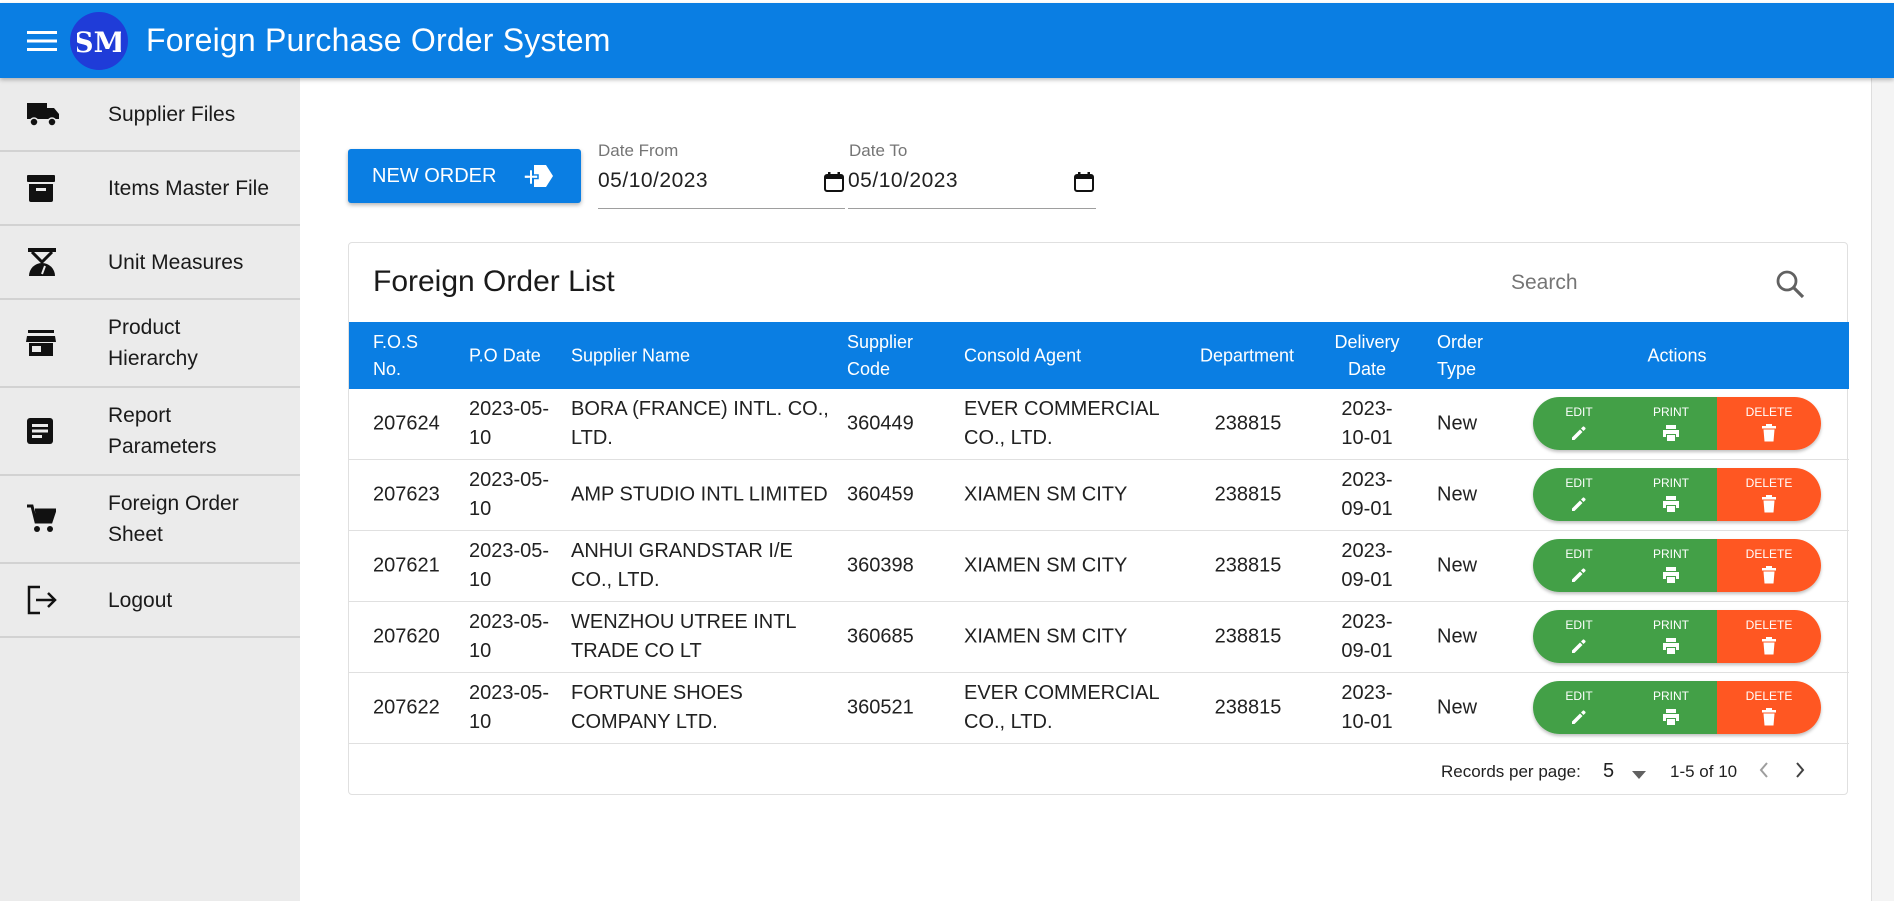 This screenshot has width=1894, height=901. I want to click on scale-icon, so click(54, 262).